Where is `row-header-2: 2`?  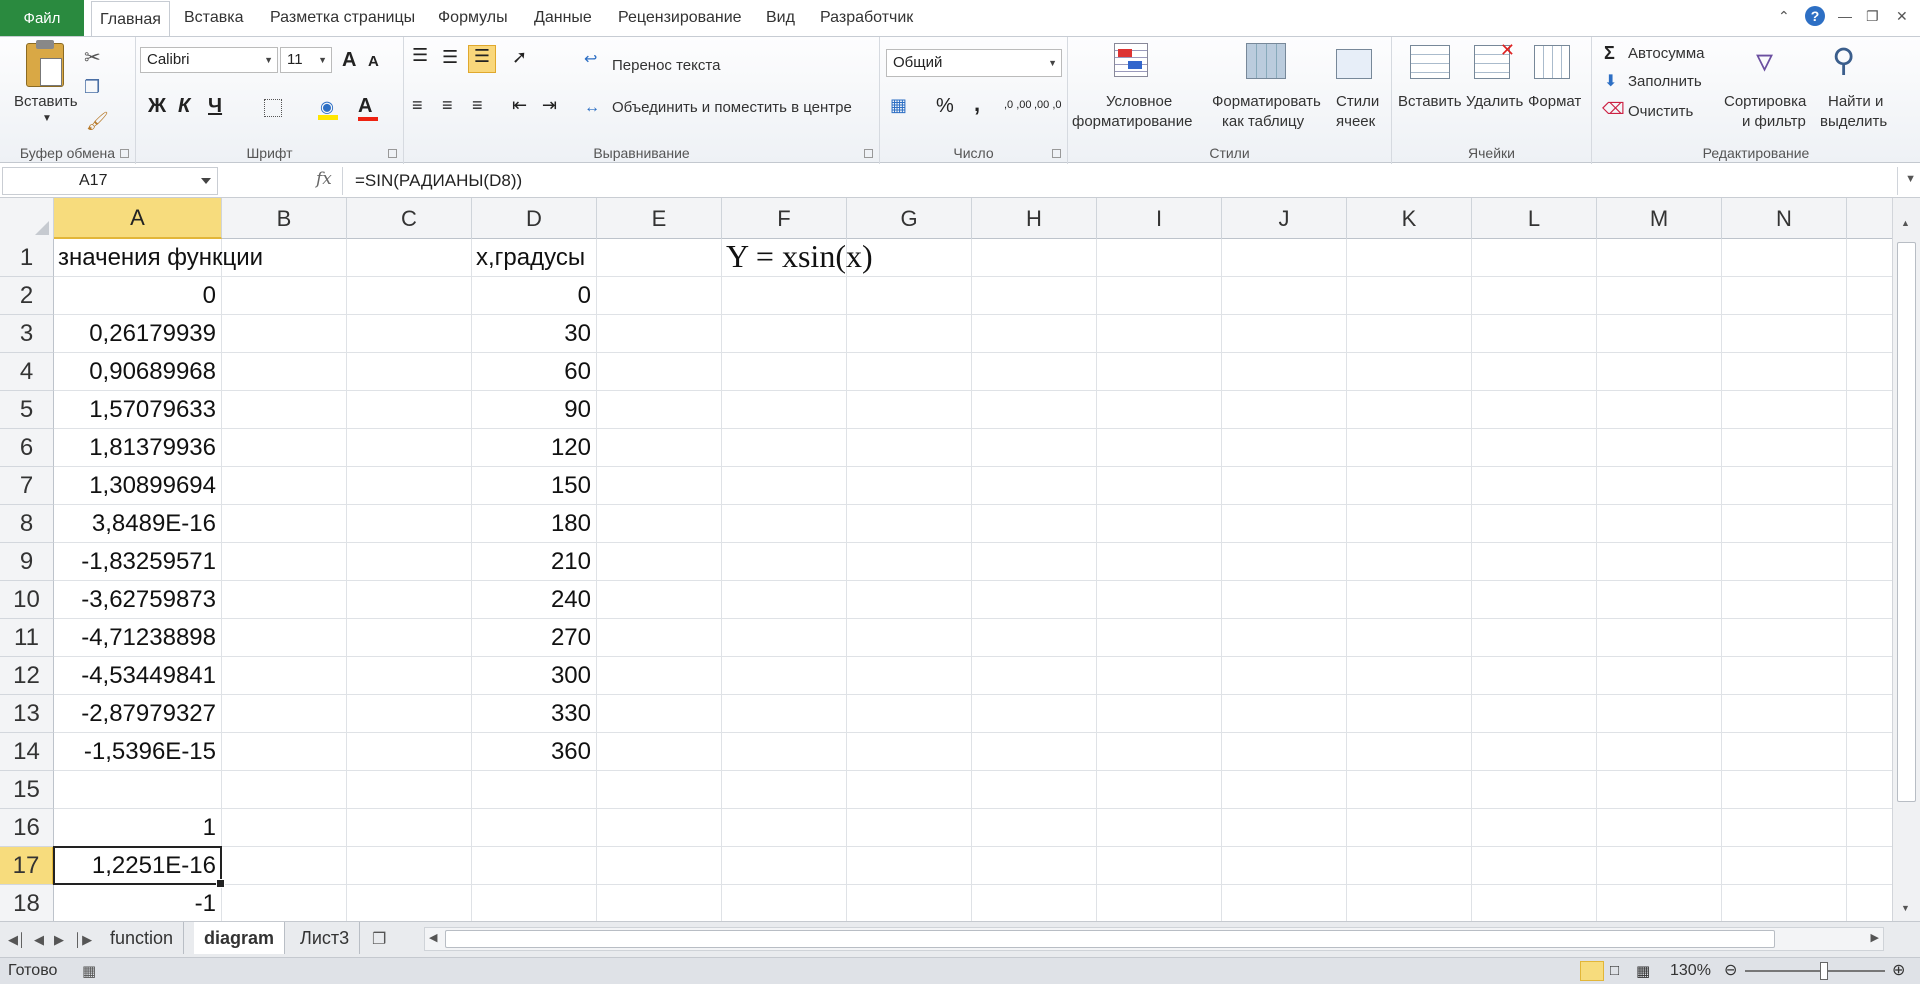 row-header-2: 2 is located at coordinates (27, 296).